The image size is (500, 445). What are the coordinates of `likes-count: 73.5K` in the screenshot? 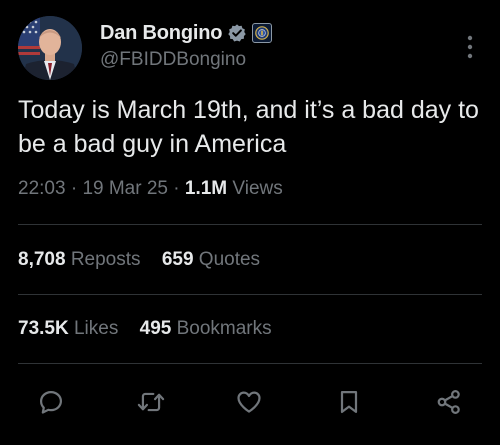 It's located at (43, 328).